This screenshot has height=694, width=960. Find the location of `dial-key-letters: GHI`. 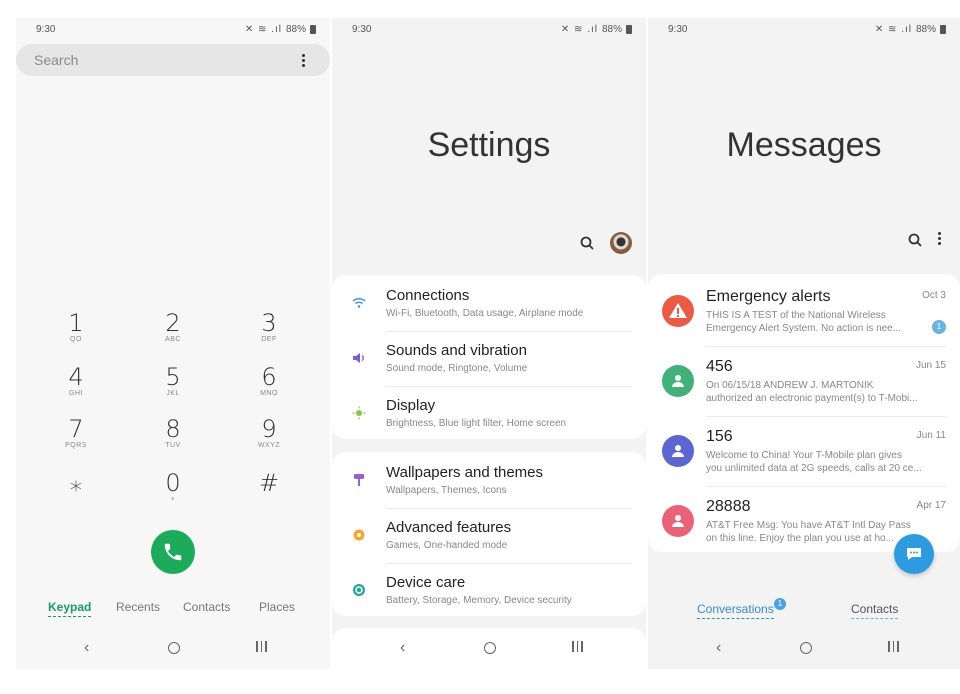

dial-key-letters: GHI is located at coordinates (76, 393).